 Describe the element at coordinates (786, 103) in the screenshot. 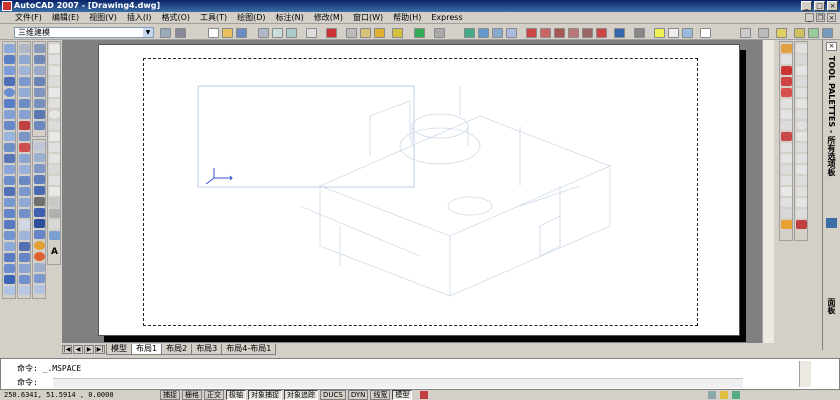

I see `move-icon` at that location.